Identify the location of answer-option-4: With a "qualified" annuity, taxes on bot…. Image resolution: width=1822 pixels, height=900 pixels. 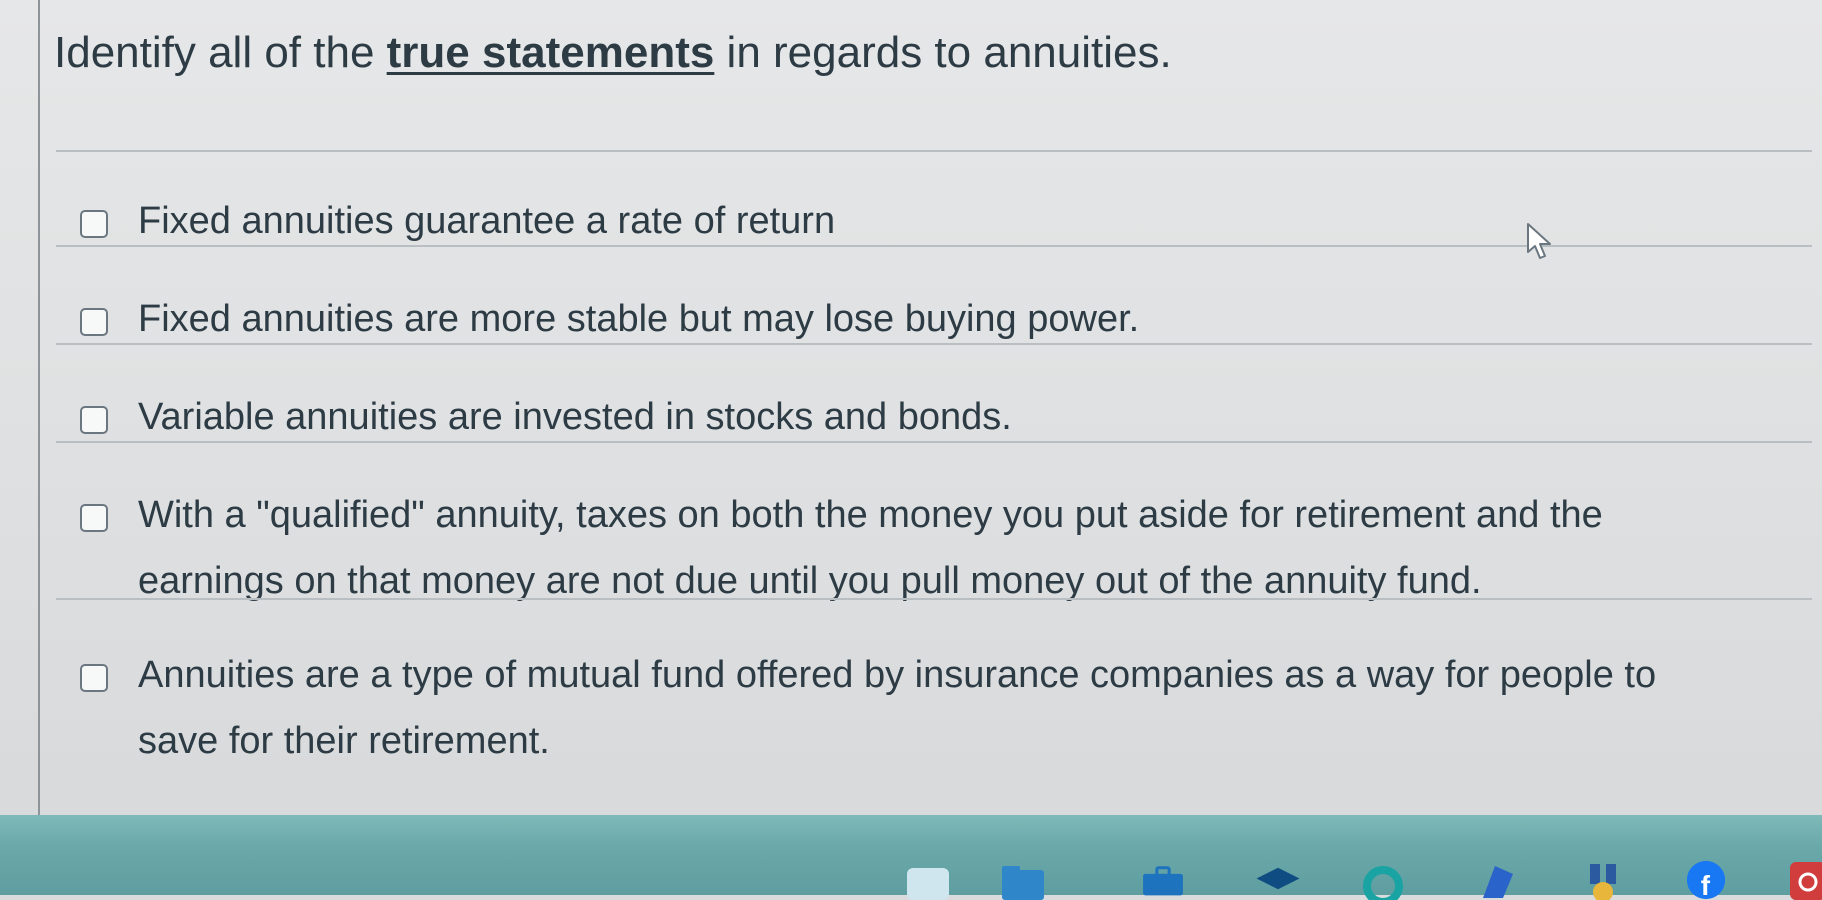
(930, 554).